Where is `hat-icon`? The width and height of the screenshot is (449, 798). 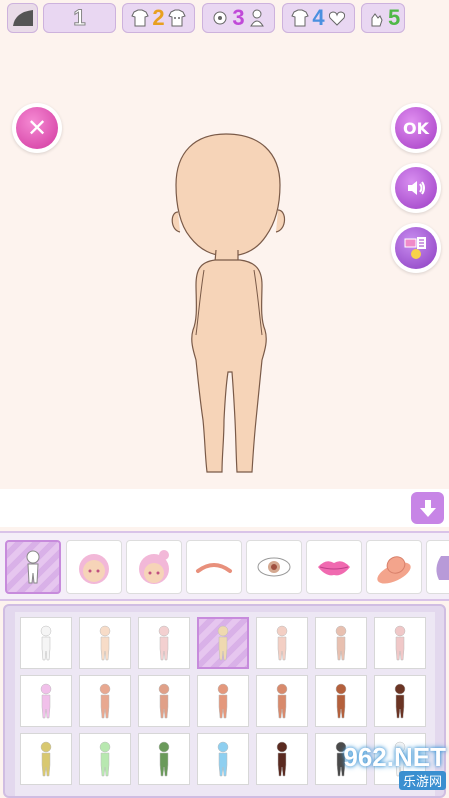 hat-icon is located at coordinates (394, 570).